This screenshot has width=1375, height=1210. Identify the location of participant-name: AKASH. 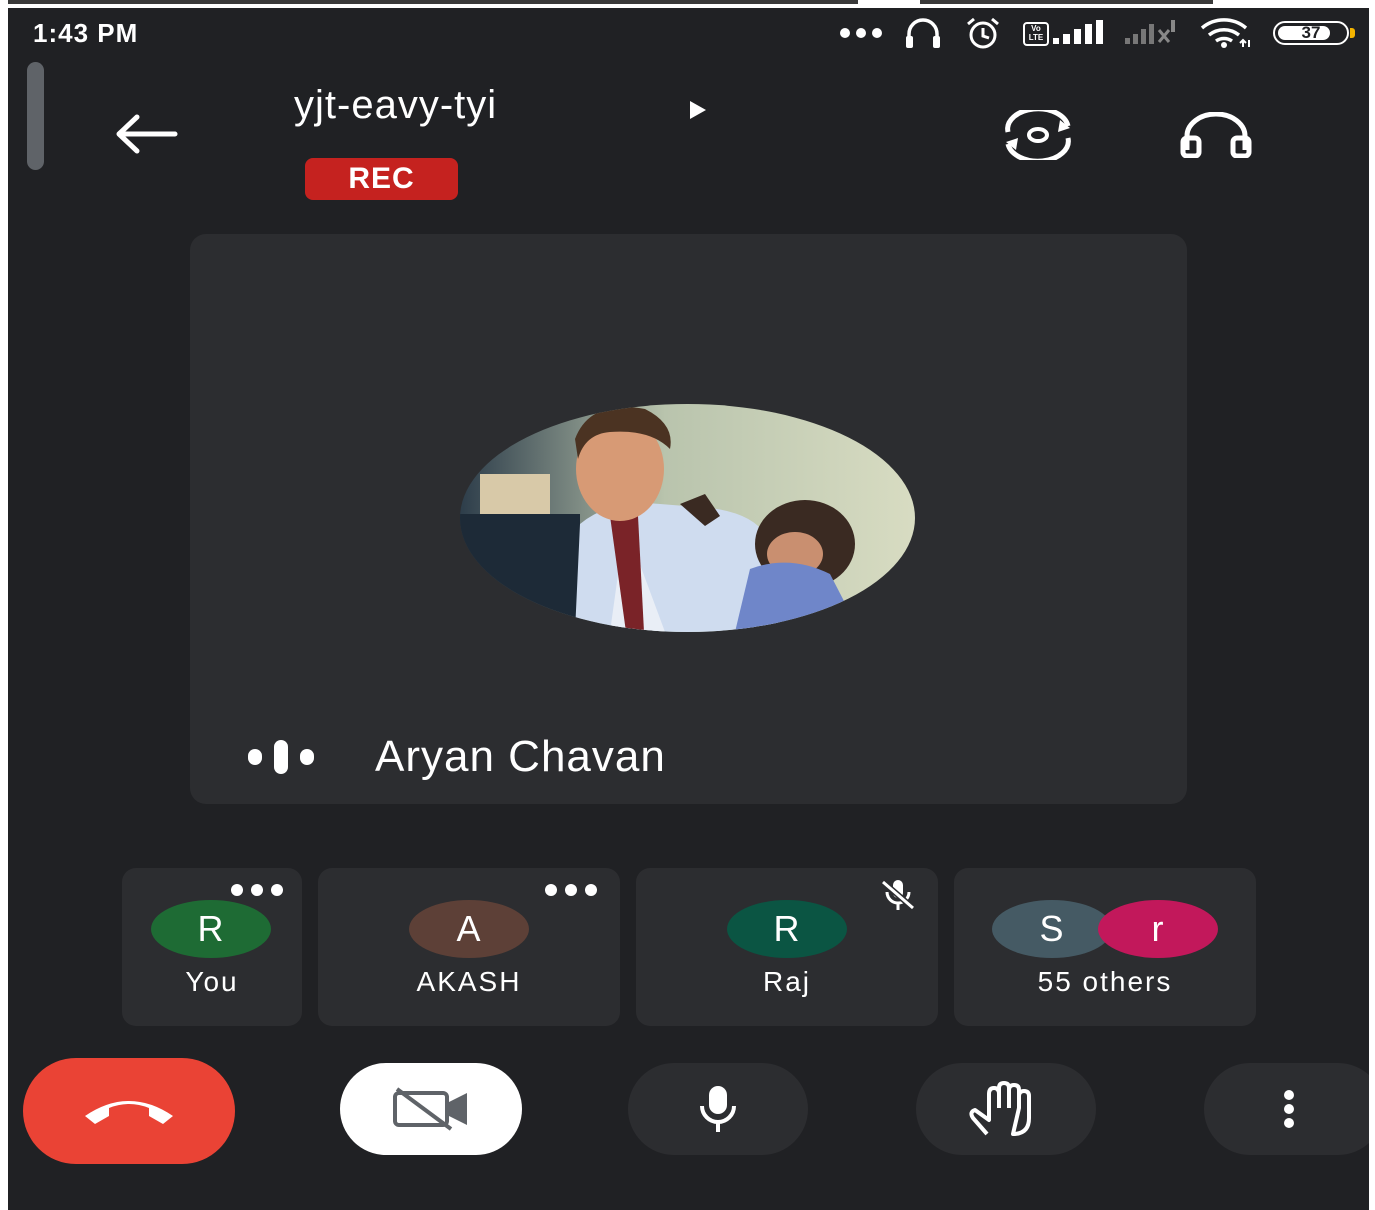
(469, 981).